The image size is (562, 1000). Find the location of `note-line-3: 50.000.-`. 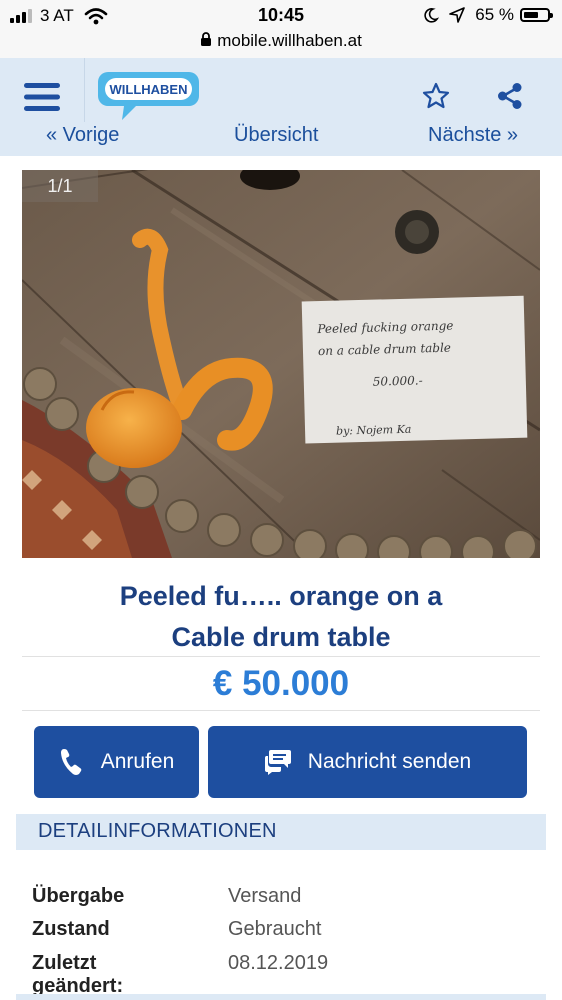

note-line-3: 50.000.- is located at coordinates (398, 380).